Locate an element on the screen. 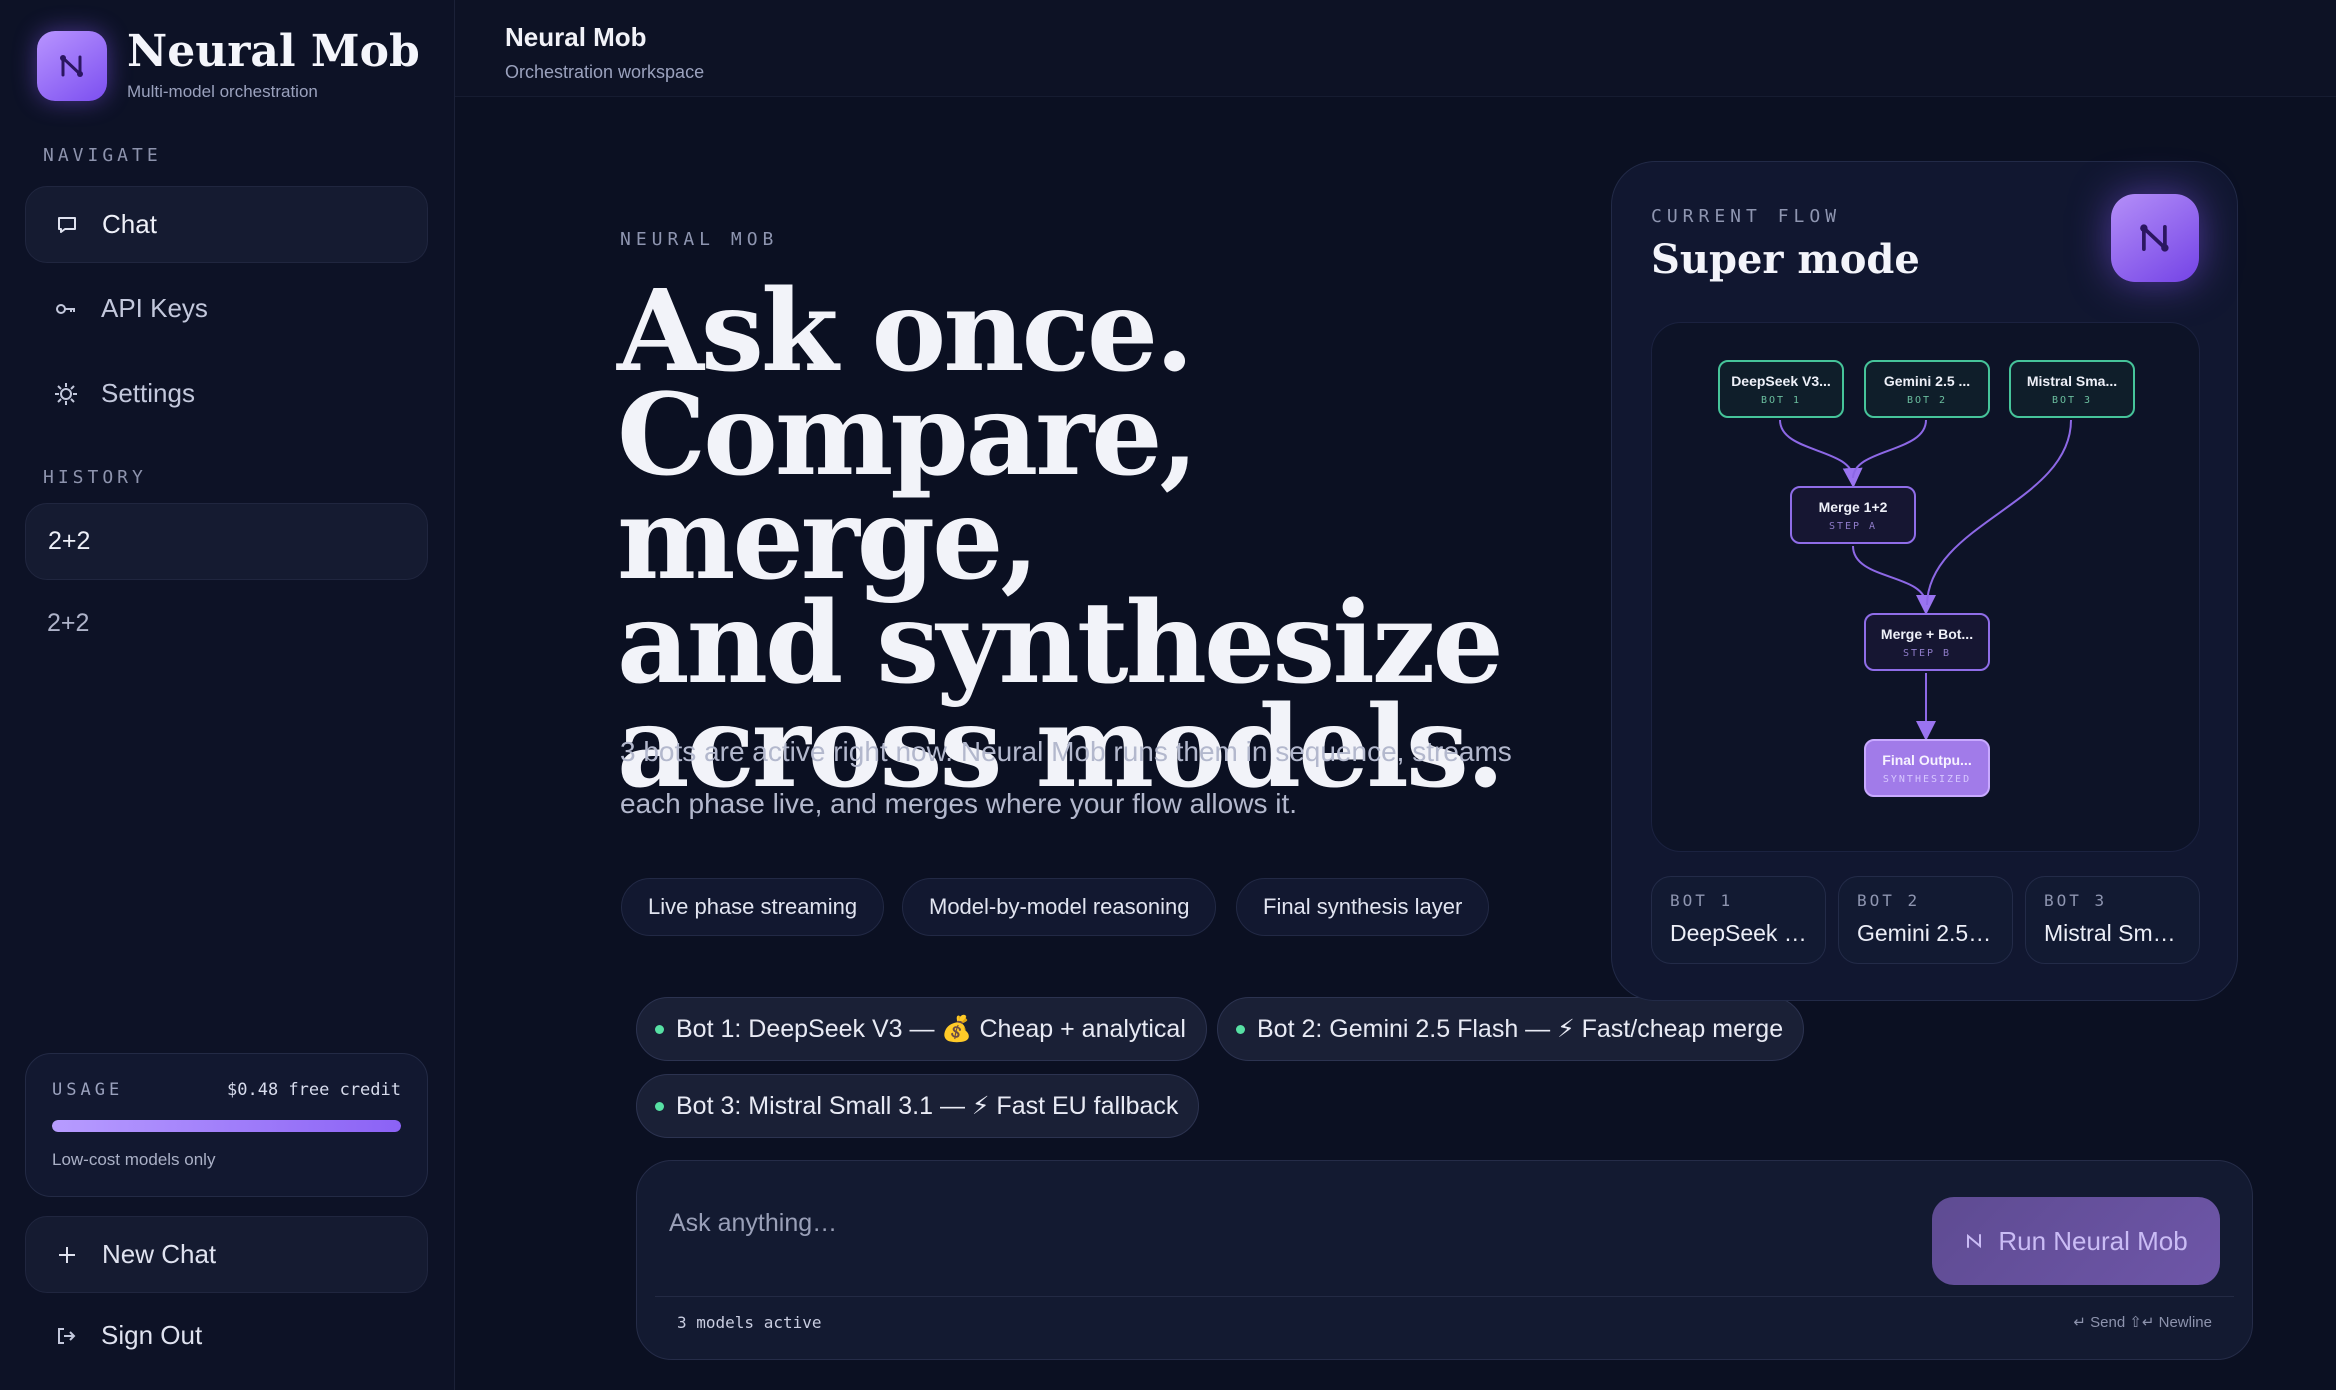 The height and width of the screenshot is (1390, 2336). node-subtitle: BOT 1 is located at coordinates (1781, 400).